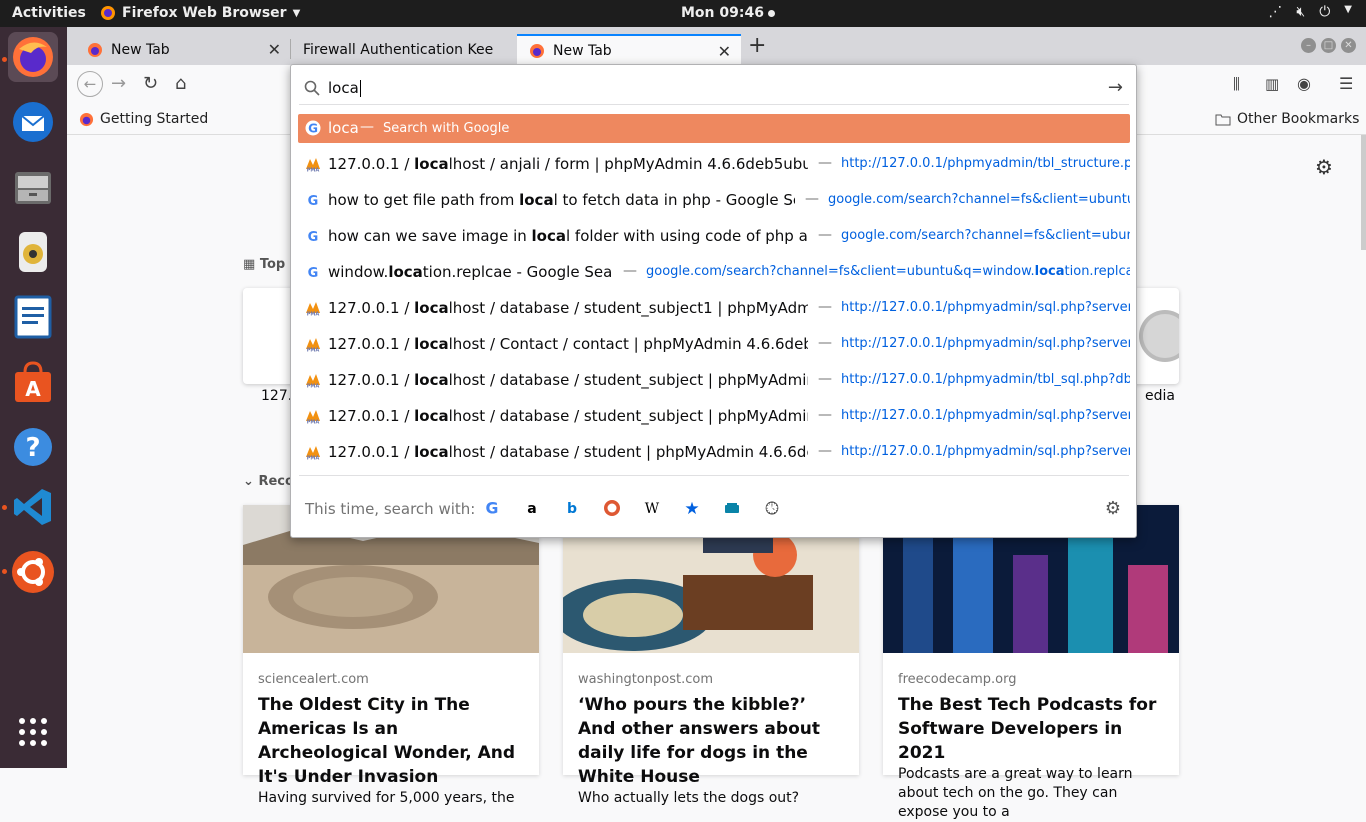 The image size is (1366, 822). I want to click on home-button: ⌂, so click(180, 83).